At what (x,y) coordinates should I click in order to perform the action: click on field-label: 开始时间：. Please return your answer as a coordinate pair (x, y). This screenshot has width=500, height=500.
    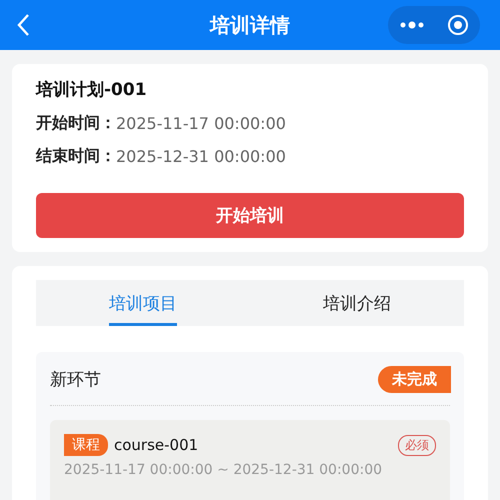
    Looking at the image, I should click on (76, 123).